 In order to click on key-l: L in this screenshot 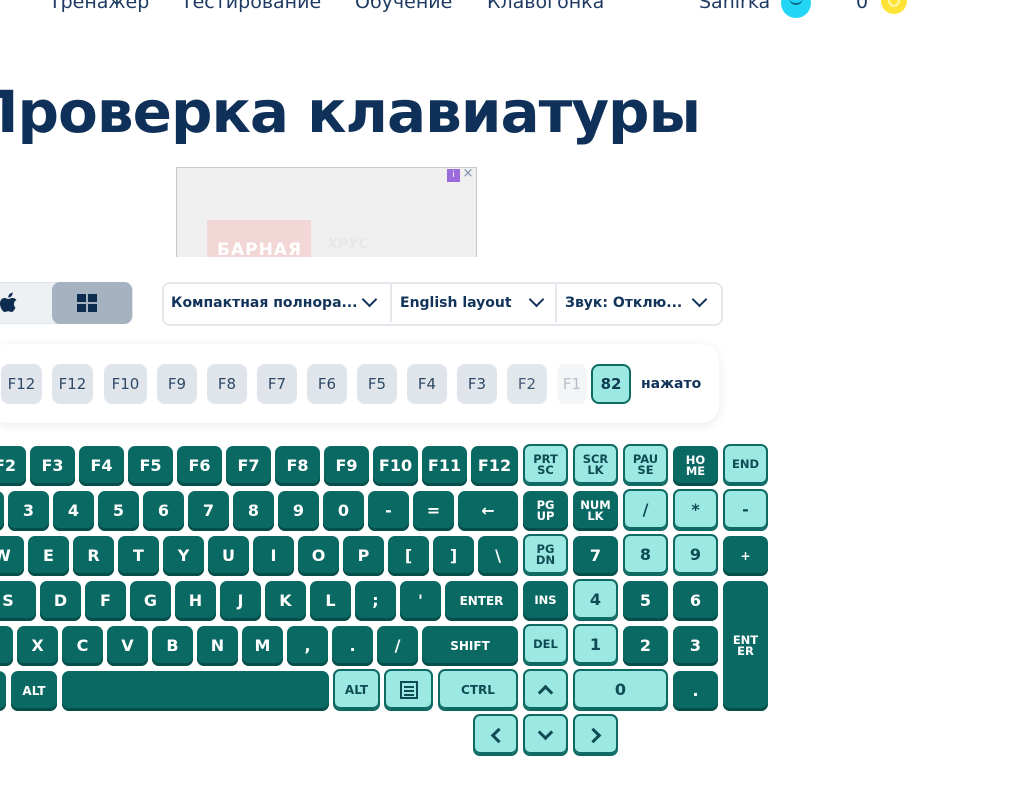, I will do `click(330, 601)`.